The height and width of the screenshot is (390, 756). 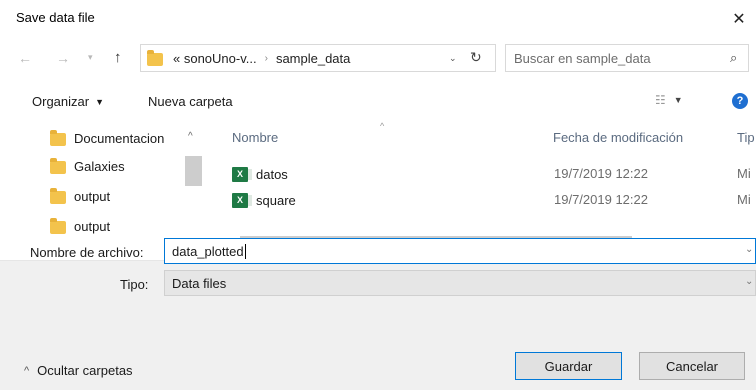 I want to click on search-box: Buscar en sample_data, so click(x=627, y=58).